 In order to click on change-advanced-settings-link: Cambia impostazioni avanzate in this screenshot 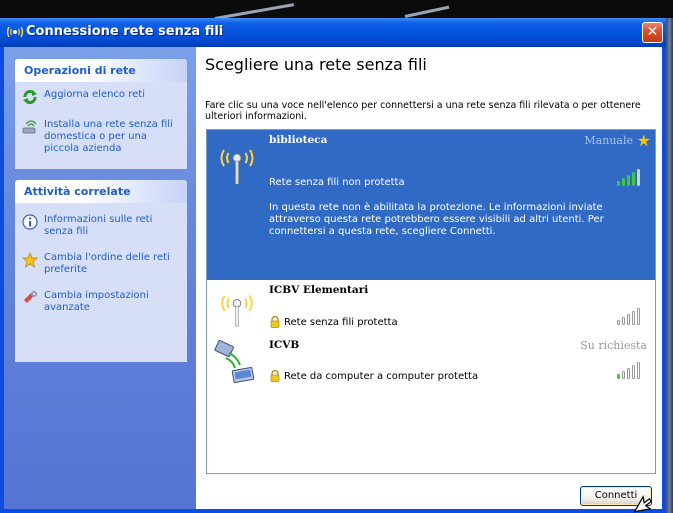, I will do `click(101, 302)`.